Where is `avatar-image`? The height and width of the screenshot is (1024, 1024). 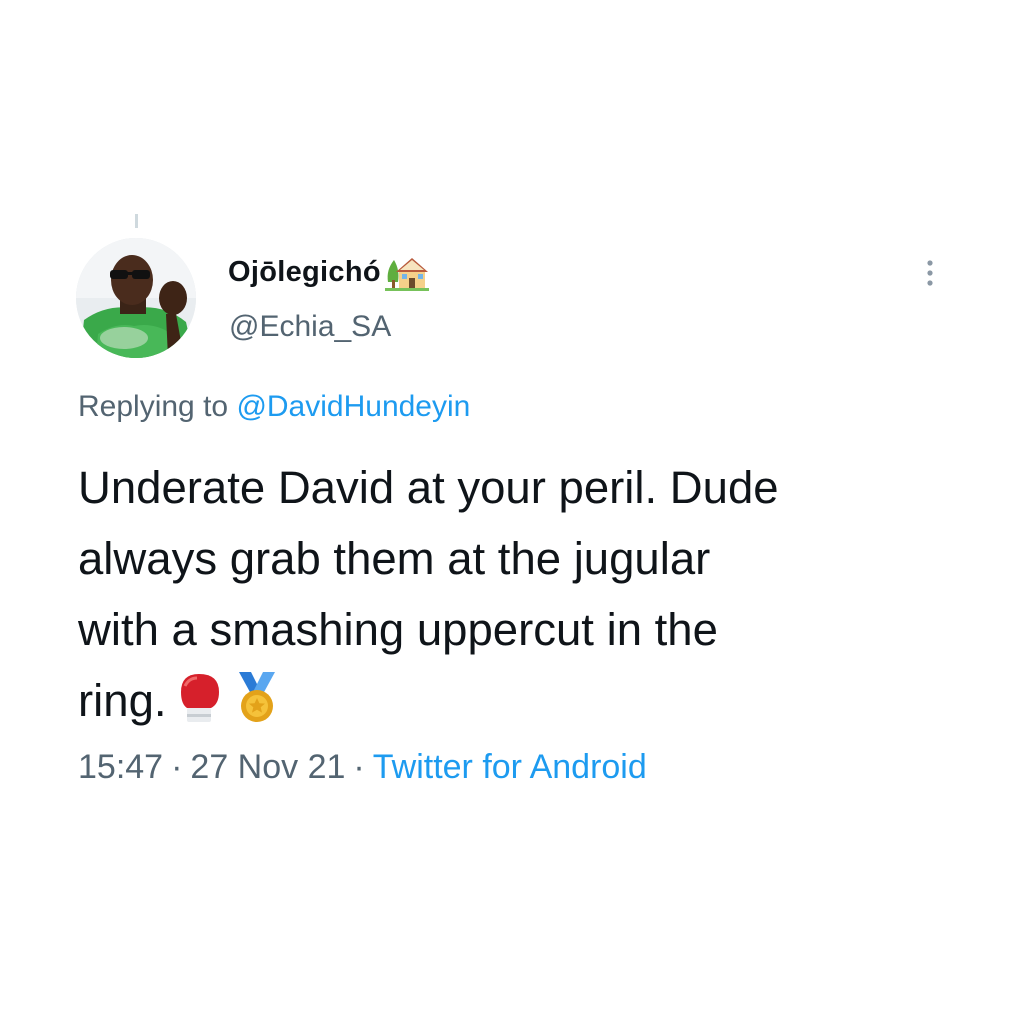 avatar-image is located at coordinates (136, 298).